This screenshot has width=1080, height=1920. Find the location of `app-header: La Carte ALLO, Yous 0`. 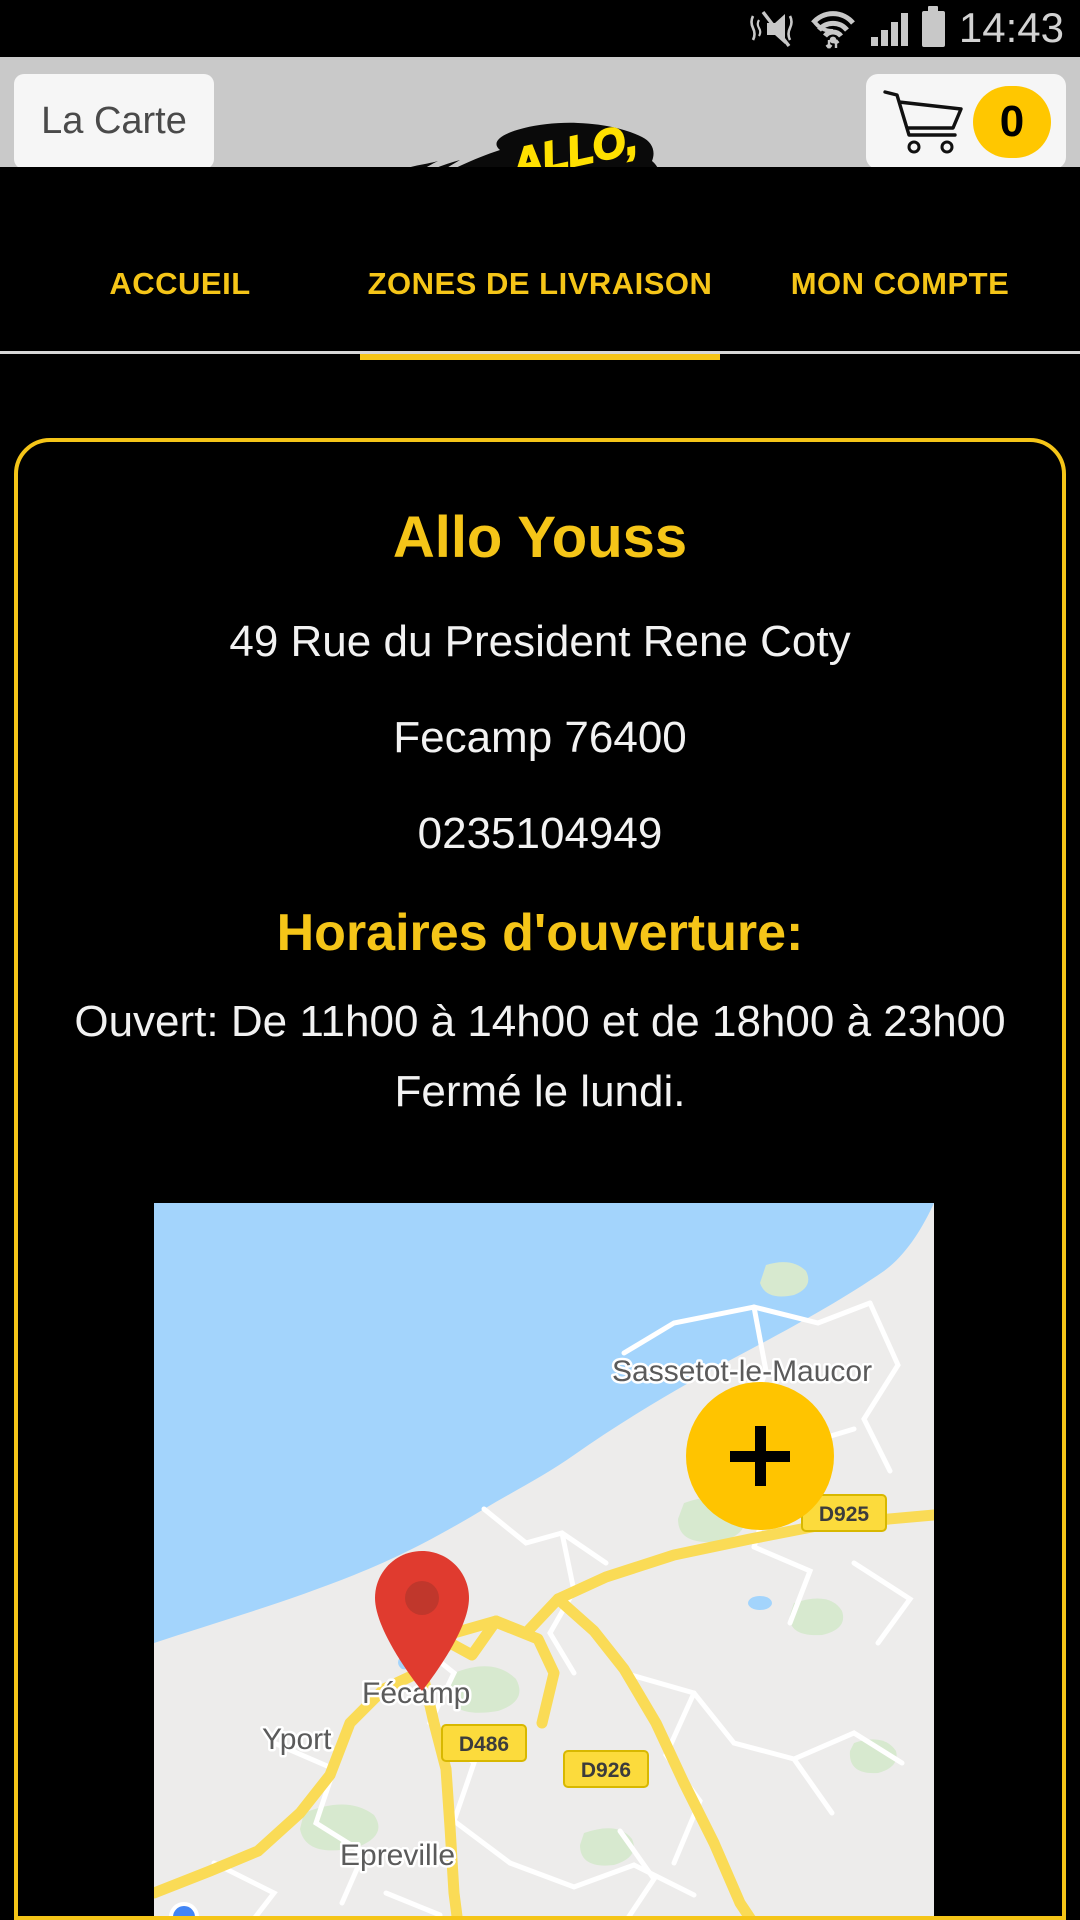

app-header: La Carte ALLO, Yous 0 is located at coordinates (540, 152).